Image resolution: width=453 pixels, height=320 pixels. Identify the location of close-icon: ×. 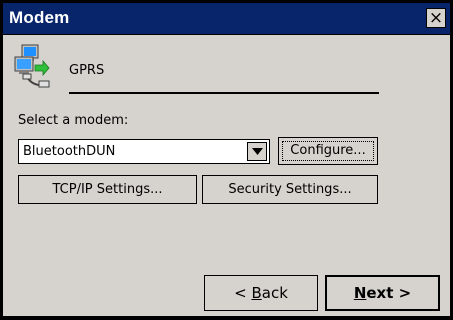
(436, 18).